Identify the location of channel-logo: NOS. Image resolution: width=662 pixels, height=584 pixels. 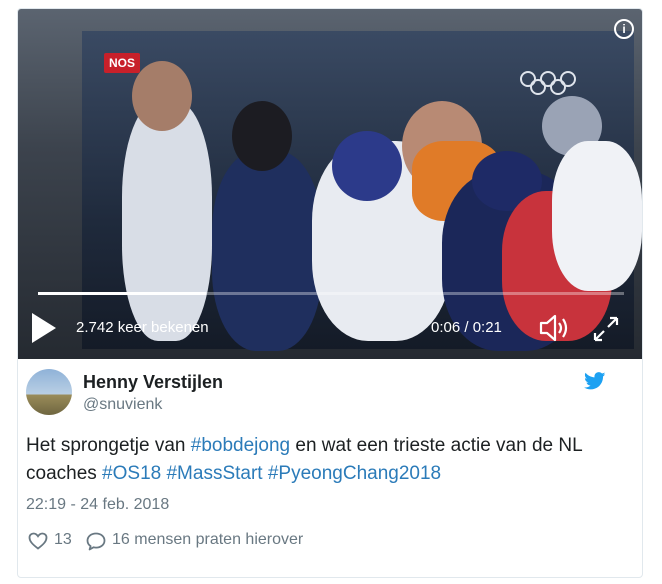
(122, 63).